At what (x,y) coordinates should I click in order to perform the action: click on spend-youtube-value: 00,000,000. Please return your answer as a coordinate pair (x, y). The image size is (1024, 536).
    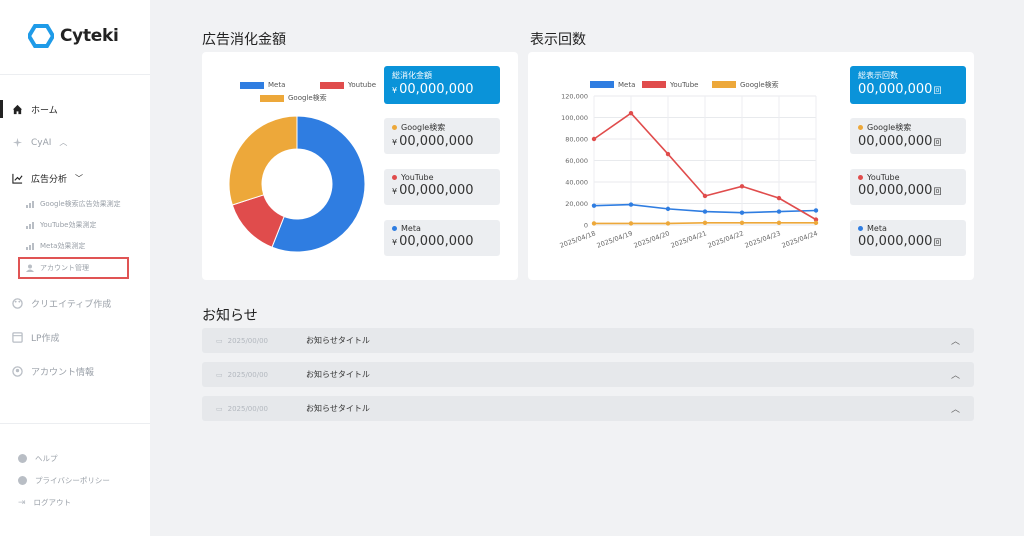
    Looking at the image, I should click on (436, 190).